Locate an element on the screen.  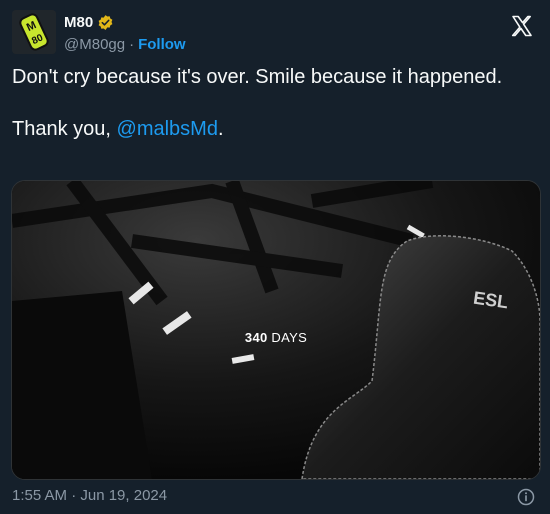
info-icon is located at coordinates (526, 497).